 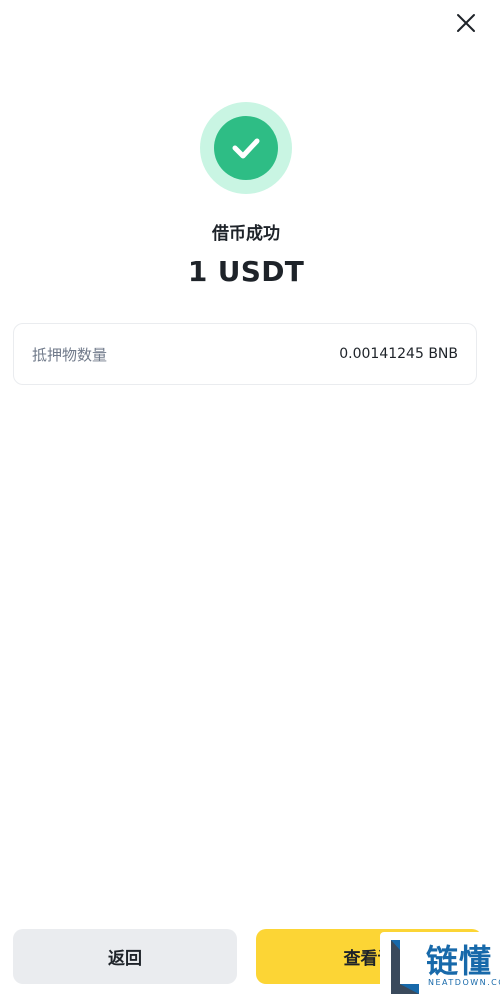 I want to click on back-button: 返回, so click(x=125, y=956).